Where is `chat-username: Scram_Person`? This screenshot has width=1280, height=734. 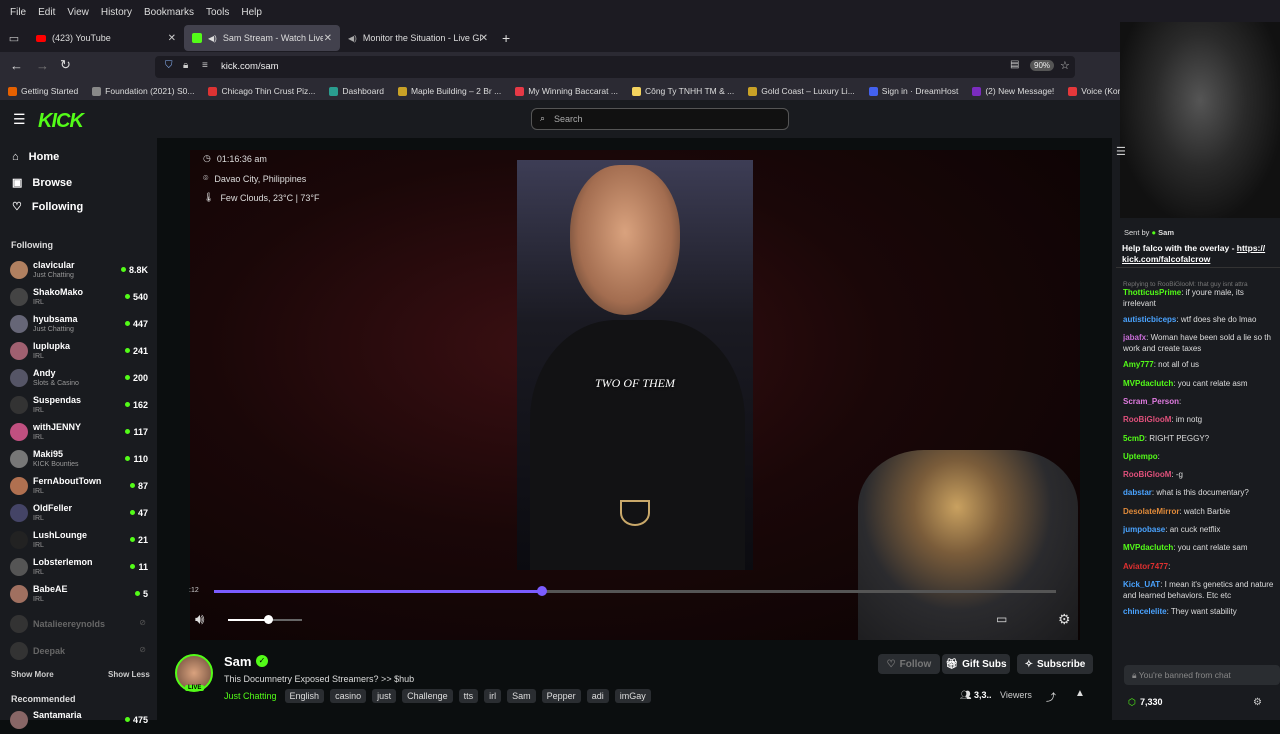
chat-username: Scram_Person is located at coordinates (1151, 401).